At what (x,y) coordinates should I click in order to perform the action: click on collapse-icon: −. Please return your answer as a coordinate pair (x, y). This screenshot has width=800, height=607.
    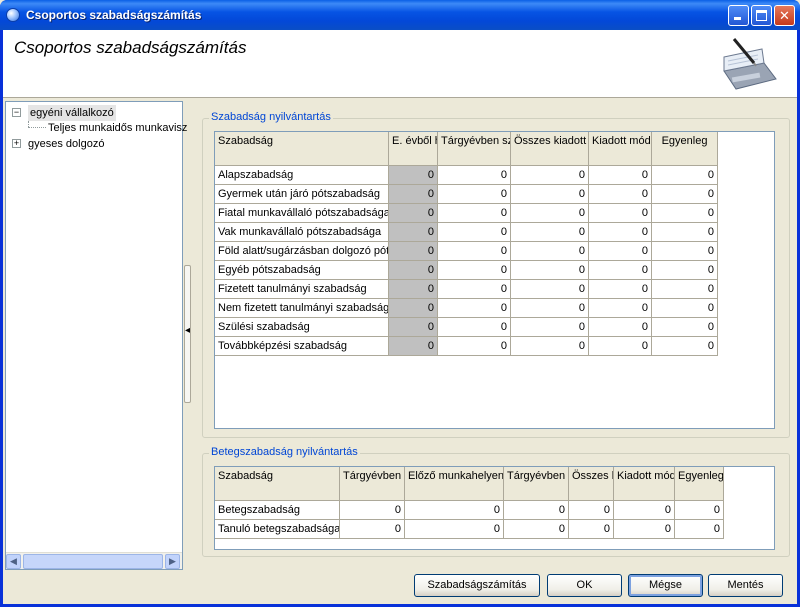
    Looking at the image, I should click on (16, 112).